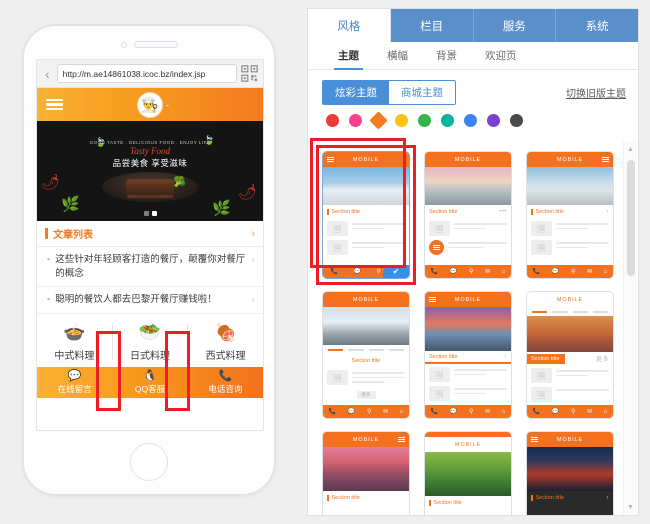 The height and width of the screenshot is (524, 650). Describe the element at coordinates (493, 120) in the screenshot. I see `swatch-purple` at that location.